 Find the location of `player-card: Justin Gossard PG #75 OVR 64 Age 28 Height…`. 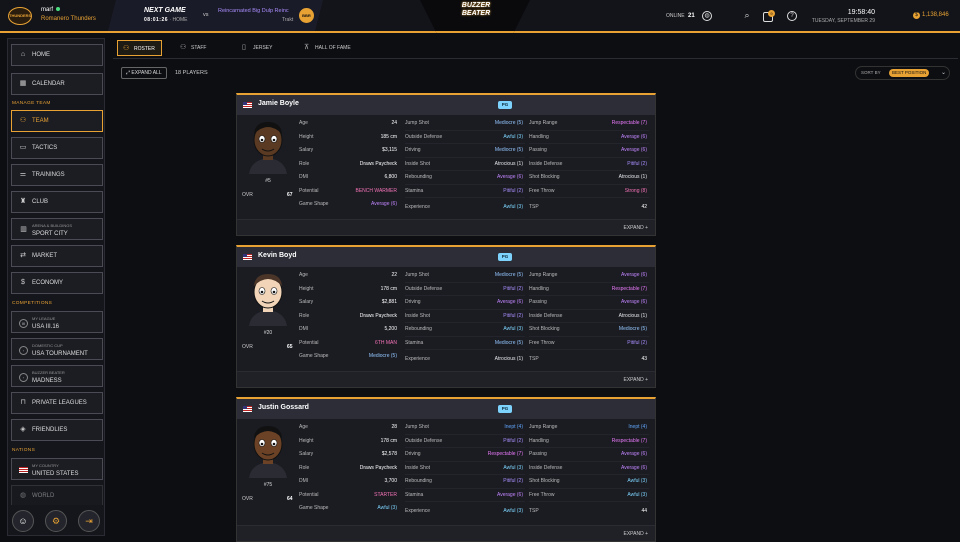

player-card: Justin Gossard PG #75 OVR 64 Age 28 Height… is located at coordinates (446, 469).